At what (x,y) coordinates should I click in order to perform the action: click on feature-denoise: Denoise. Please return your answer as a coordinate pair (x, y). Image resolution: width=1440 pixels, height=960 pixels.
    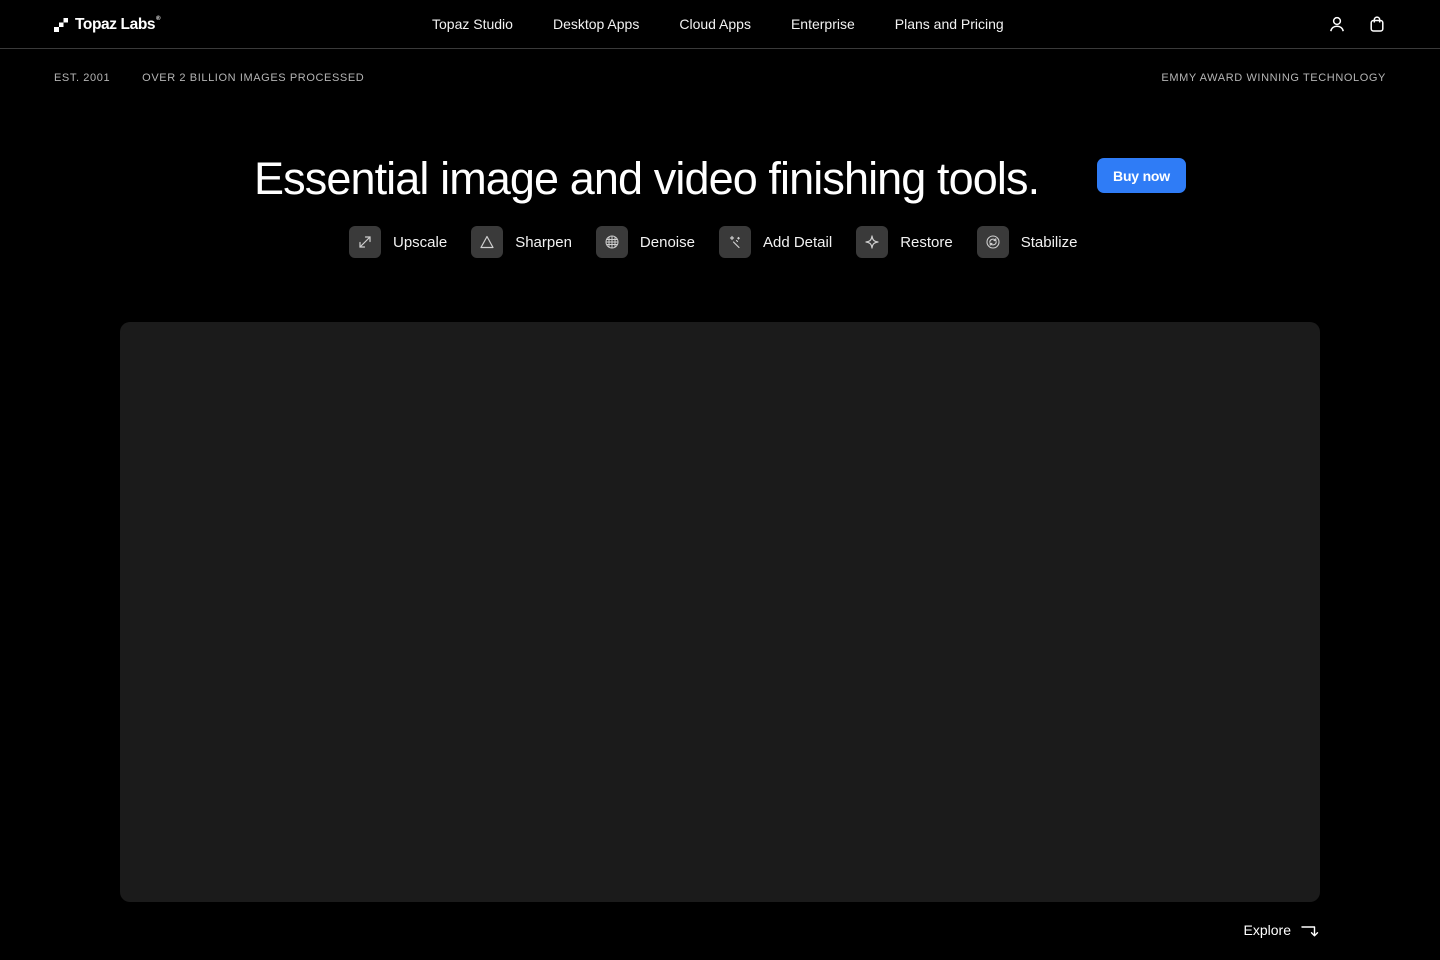
    Looking at the image, I should click on (645, 242).